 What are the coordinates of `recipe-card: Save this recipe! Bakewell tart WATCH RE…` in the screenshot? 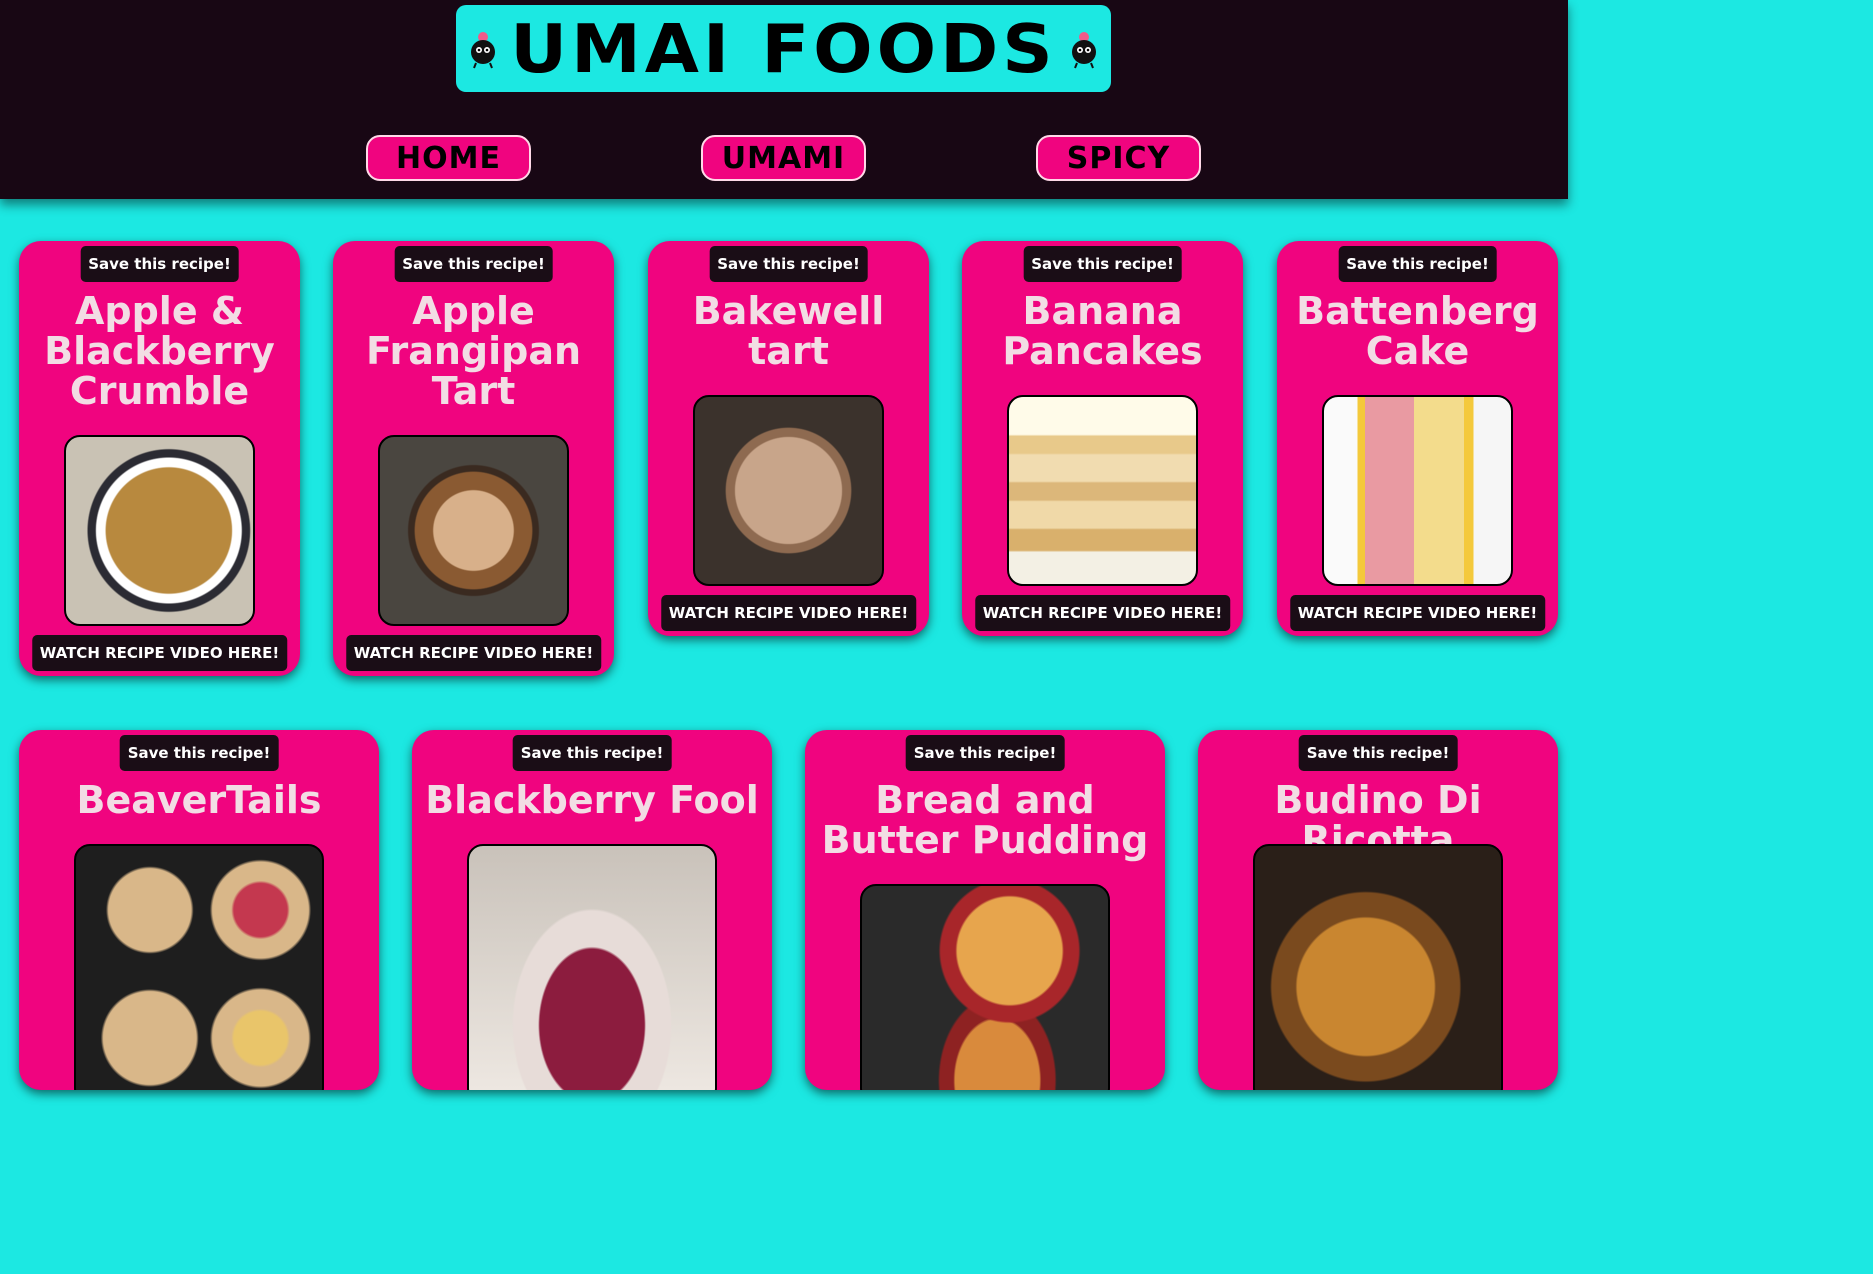 It's located at (788, 438).